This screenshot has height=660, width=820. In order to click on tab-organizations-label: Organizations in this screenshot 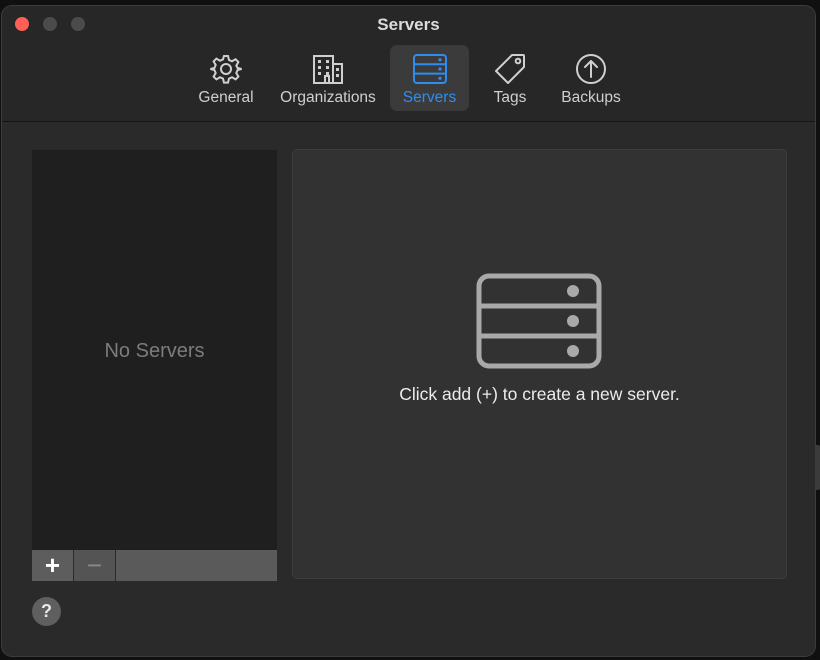, I will do `click(328, 97)`.